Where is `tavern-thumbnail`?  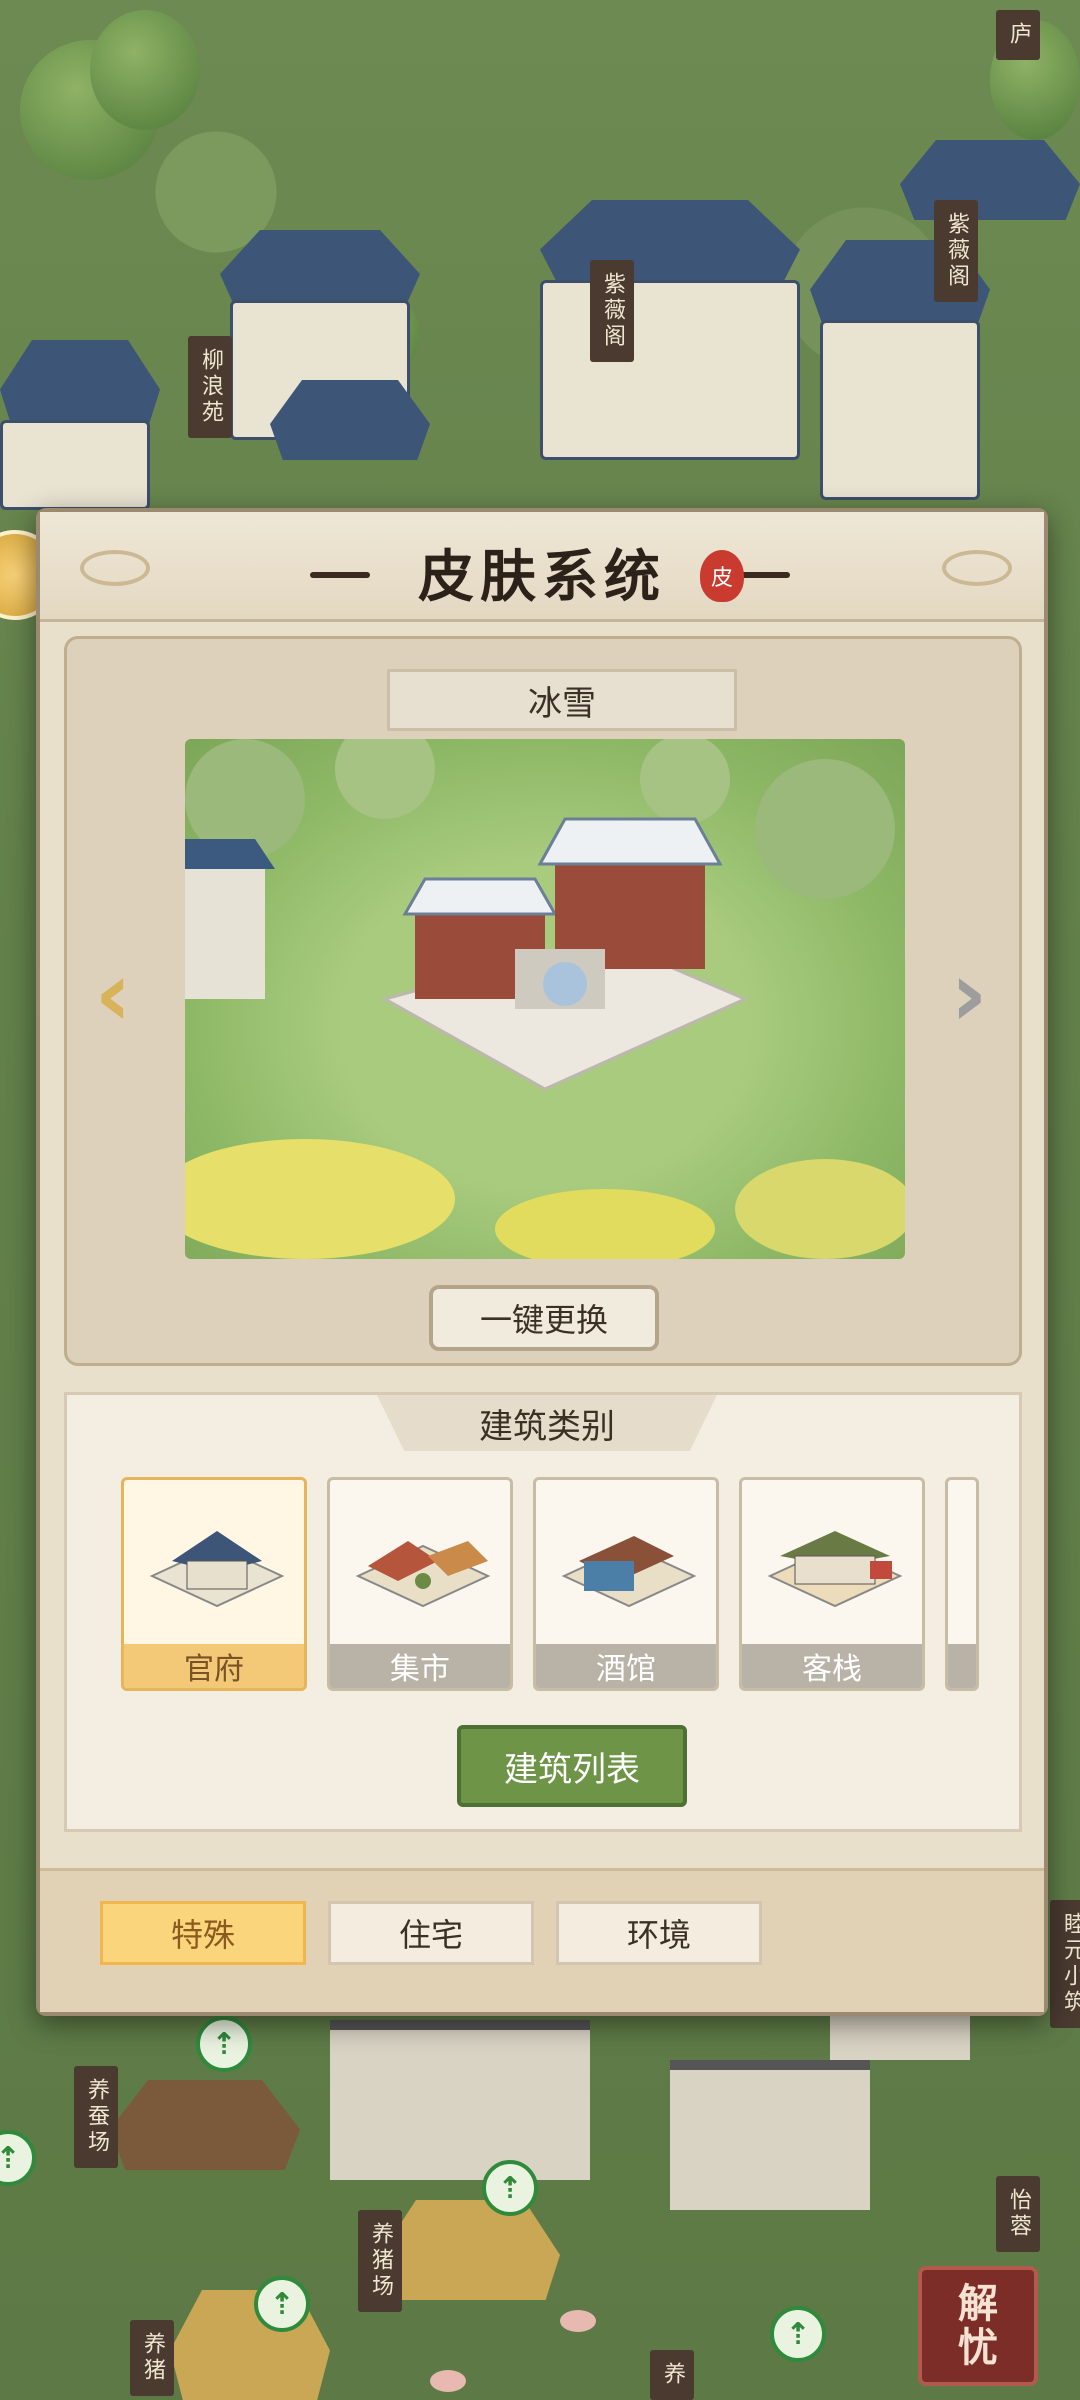
tavern-thumbnail is located at coordinates (629, 1572).